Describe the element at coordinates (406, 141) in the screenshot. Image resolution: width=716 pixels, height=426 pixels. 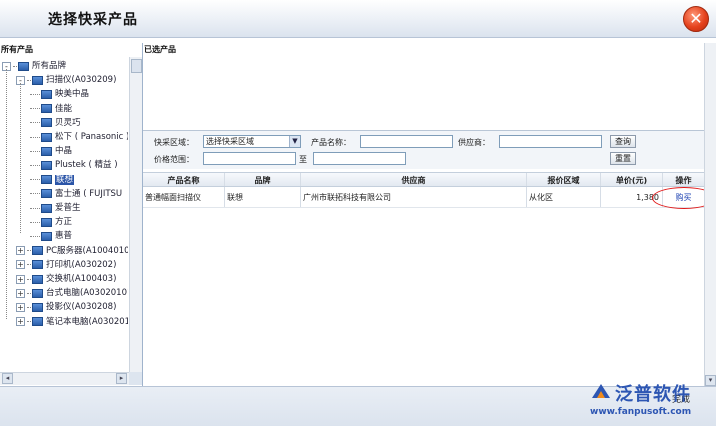
I see `product-name-input` at that location.